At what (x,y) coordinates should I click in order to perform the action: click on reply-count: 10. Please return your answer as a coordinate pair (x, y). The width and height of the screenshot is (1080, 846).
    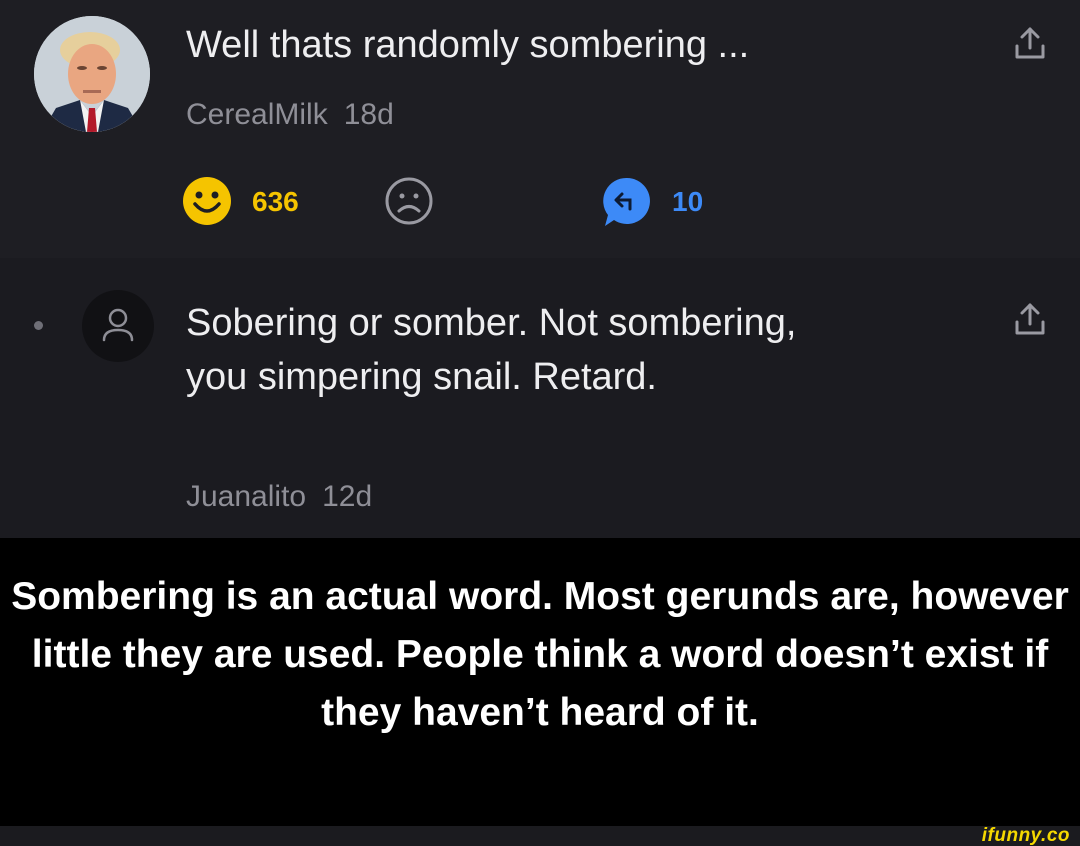
    Looking at the image, I should click on (688, 201).